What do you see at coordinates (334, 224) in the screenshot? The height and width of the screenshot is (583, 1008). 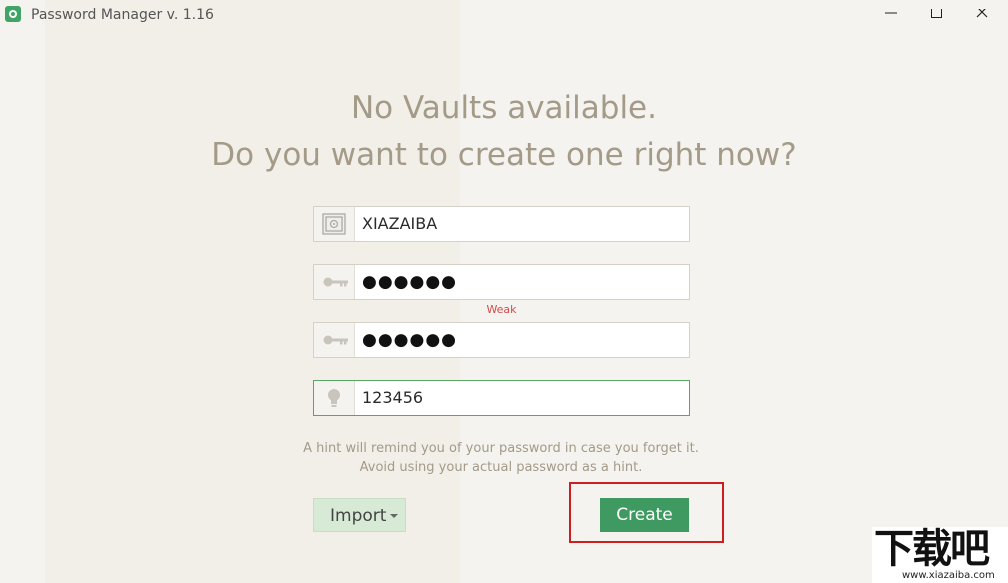 I see `safe-icon` at bounding box center [334, 224].